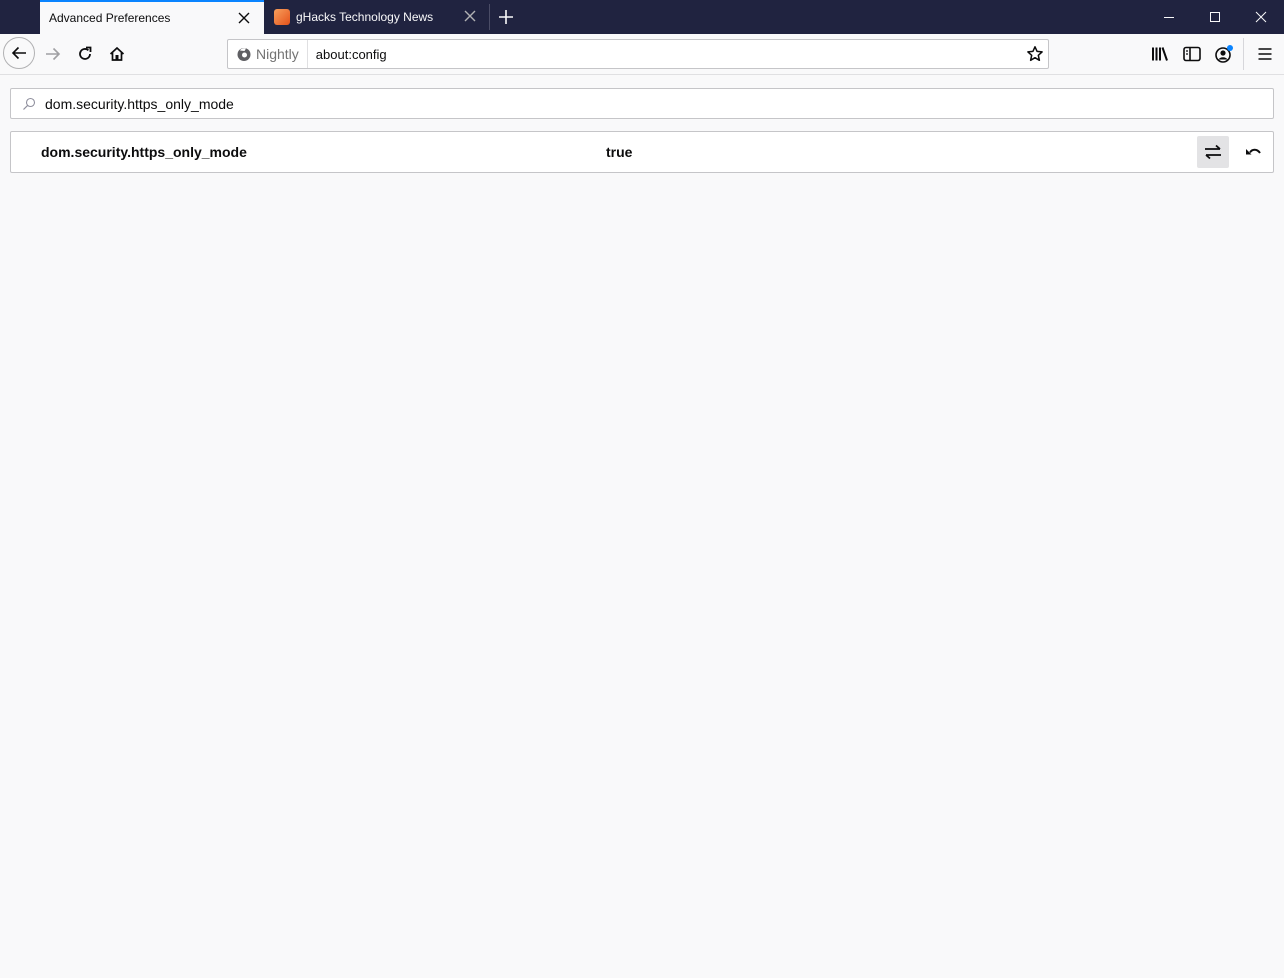 This screenshot has height=978, width=1284. What do you see at coordinates (277, 54) in the screenshot?
I see `identity-label: Nightly` at bounding box center [277, 54].